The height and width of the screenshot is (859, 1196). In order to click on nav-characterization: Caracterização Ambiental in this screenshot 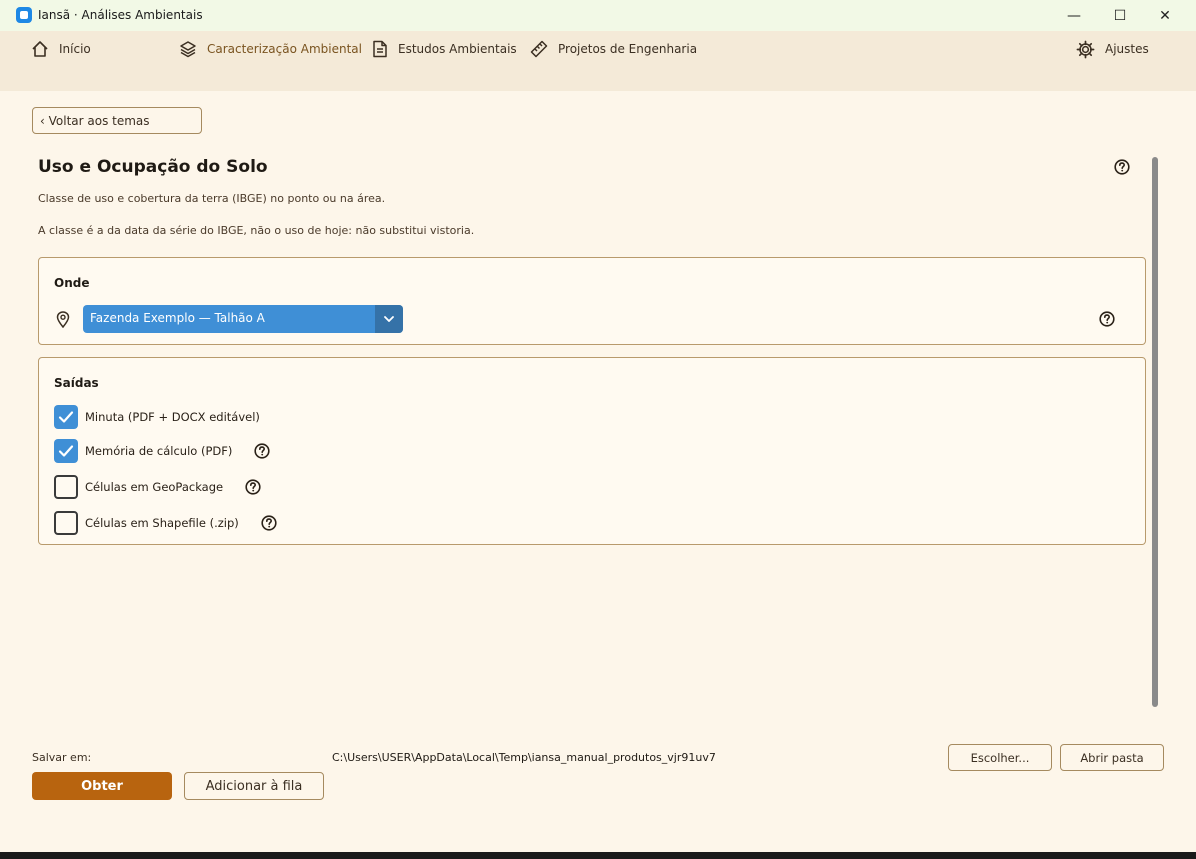, I will do `click(270, 49)`.